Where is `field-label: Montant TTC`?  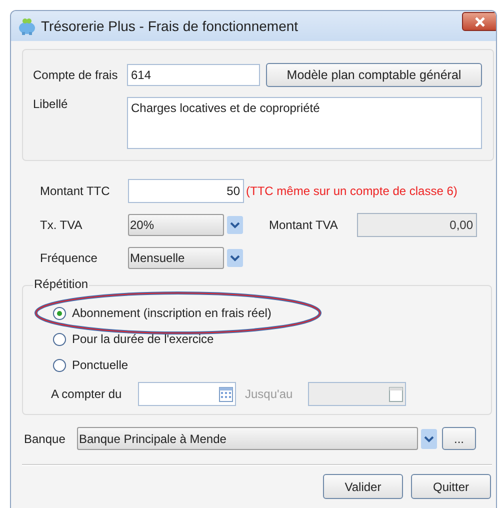 field-label: Montant TTC is located at coordinates (75, 191).